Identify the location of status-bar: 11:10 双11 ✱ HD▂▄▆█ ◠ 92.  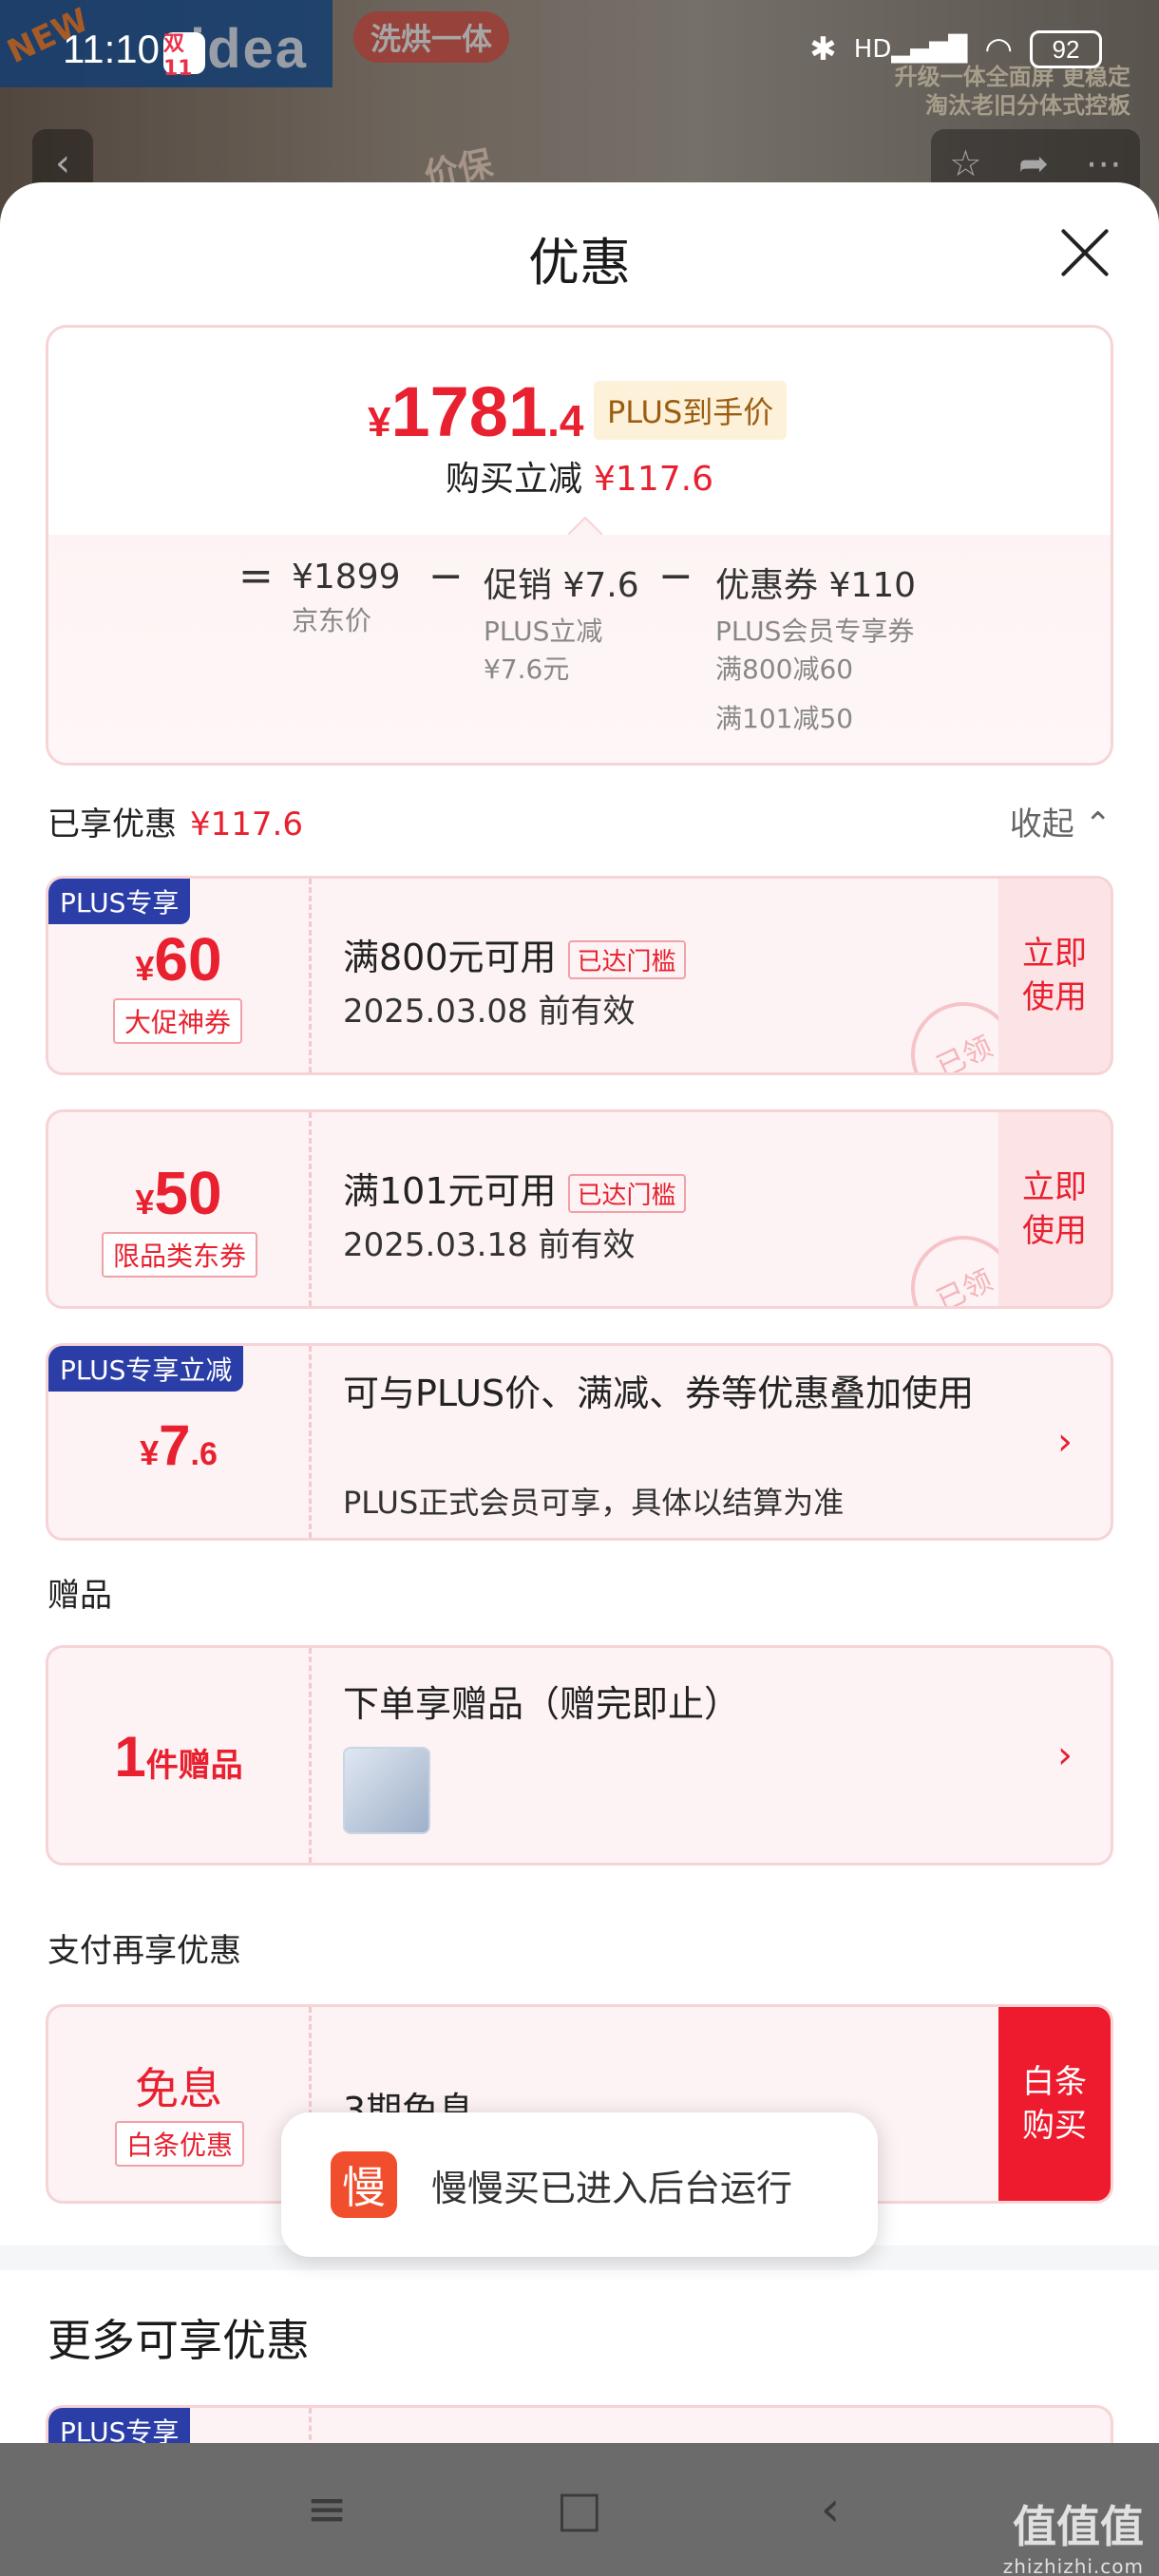
(579, 52).